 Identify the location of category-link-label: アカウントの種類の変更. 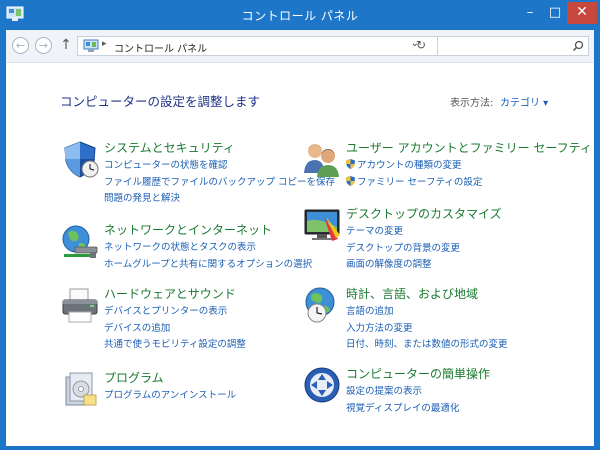
(409, 165).